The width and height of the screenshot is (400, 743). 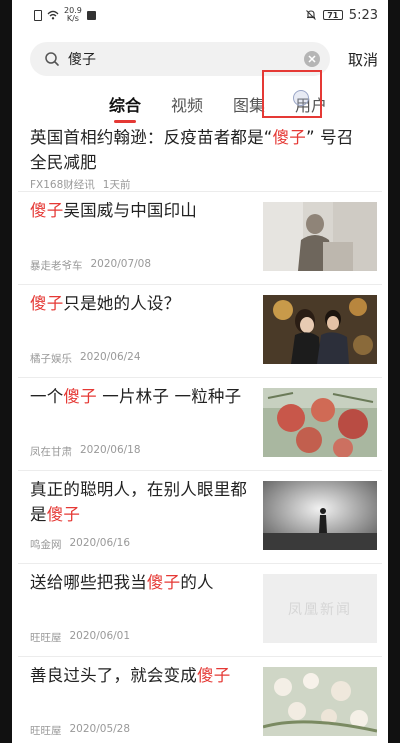 What do you see at coordinates (91, 15) in the screenshot?
I see `notification-icon` at bounding box center [91, 15].